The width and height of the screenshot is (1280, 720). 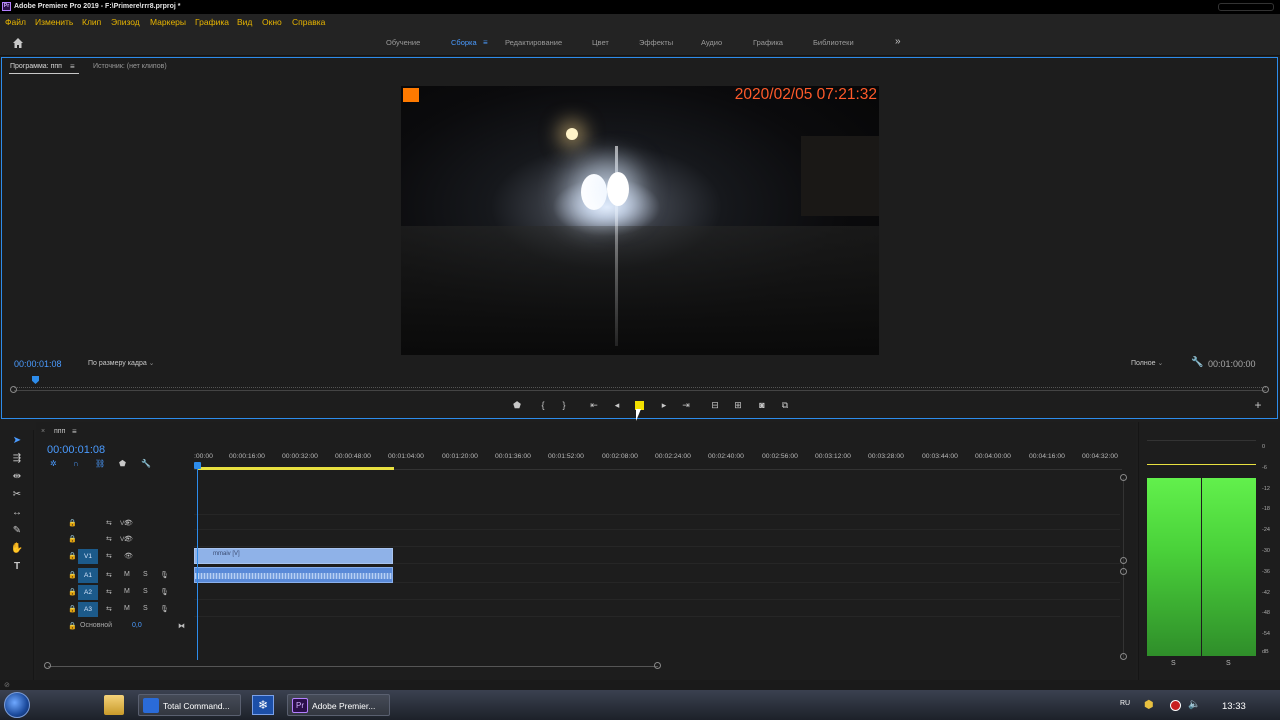 I want to click on workspace-audio: Аудио, so click(x=711, y=42).